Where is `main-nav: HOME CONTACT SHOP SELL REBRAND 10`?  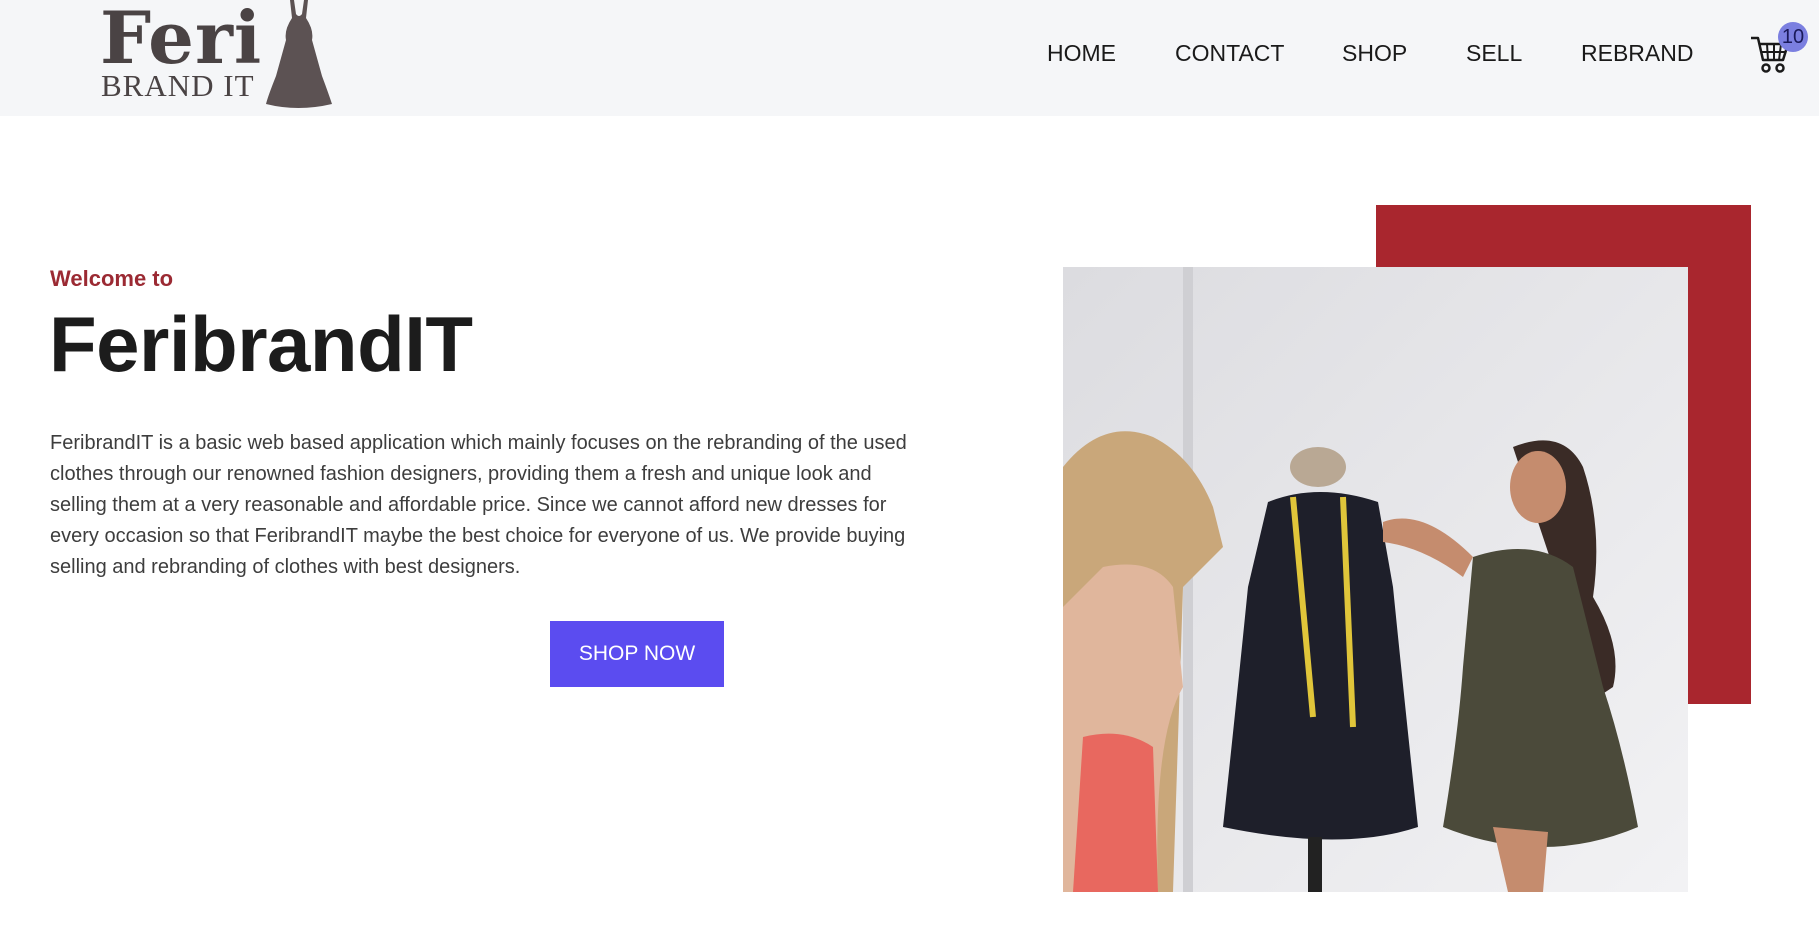 main-nav: HOME CONTACT SHOP SELL REBRAND 10 is located at coordinates (909, 54).